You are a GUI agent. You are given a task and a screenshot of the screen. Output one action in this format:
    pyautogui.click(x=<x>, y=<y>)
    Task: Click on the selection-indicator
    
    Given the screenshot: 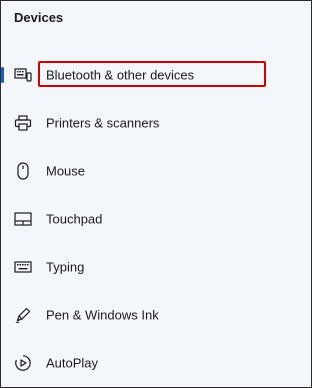 What is the action you would take?
    pyautogui.click(x=2, y=75)
    